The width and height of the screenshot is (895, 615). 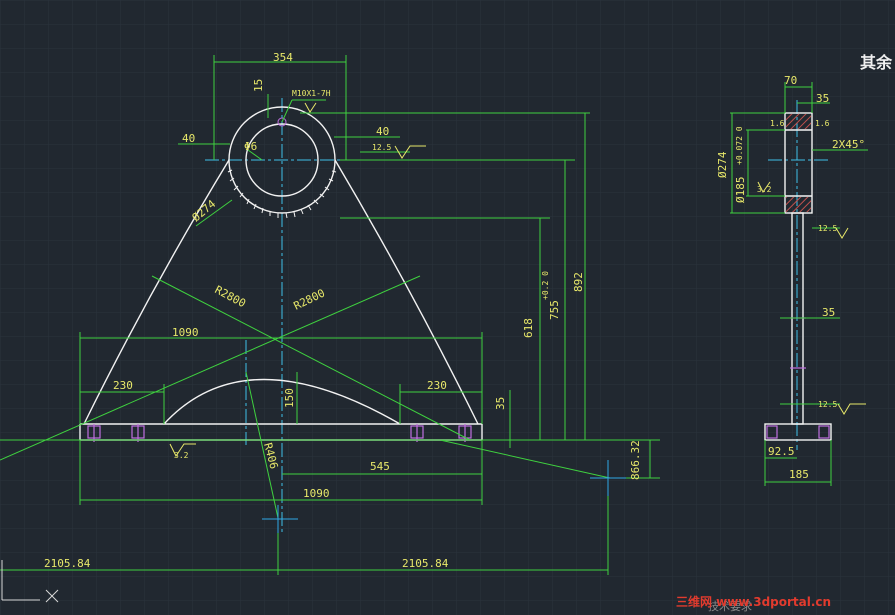 I want to click on dim-150: 150, so click(x=289, y=398).